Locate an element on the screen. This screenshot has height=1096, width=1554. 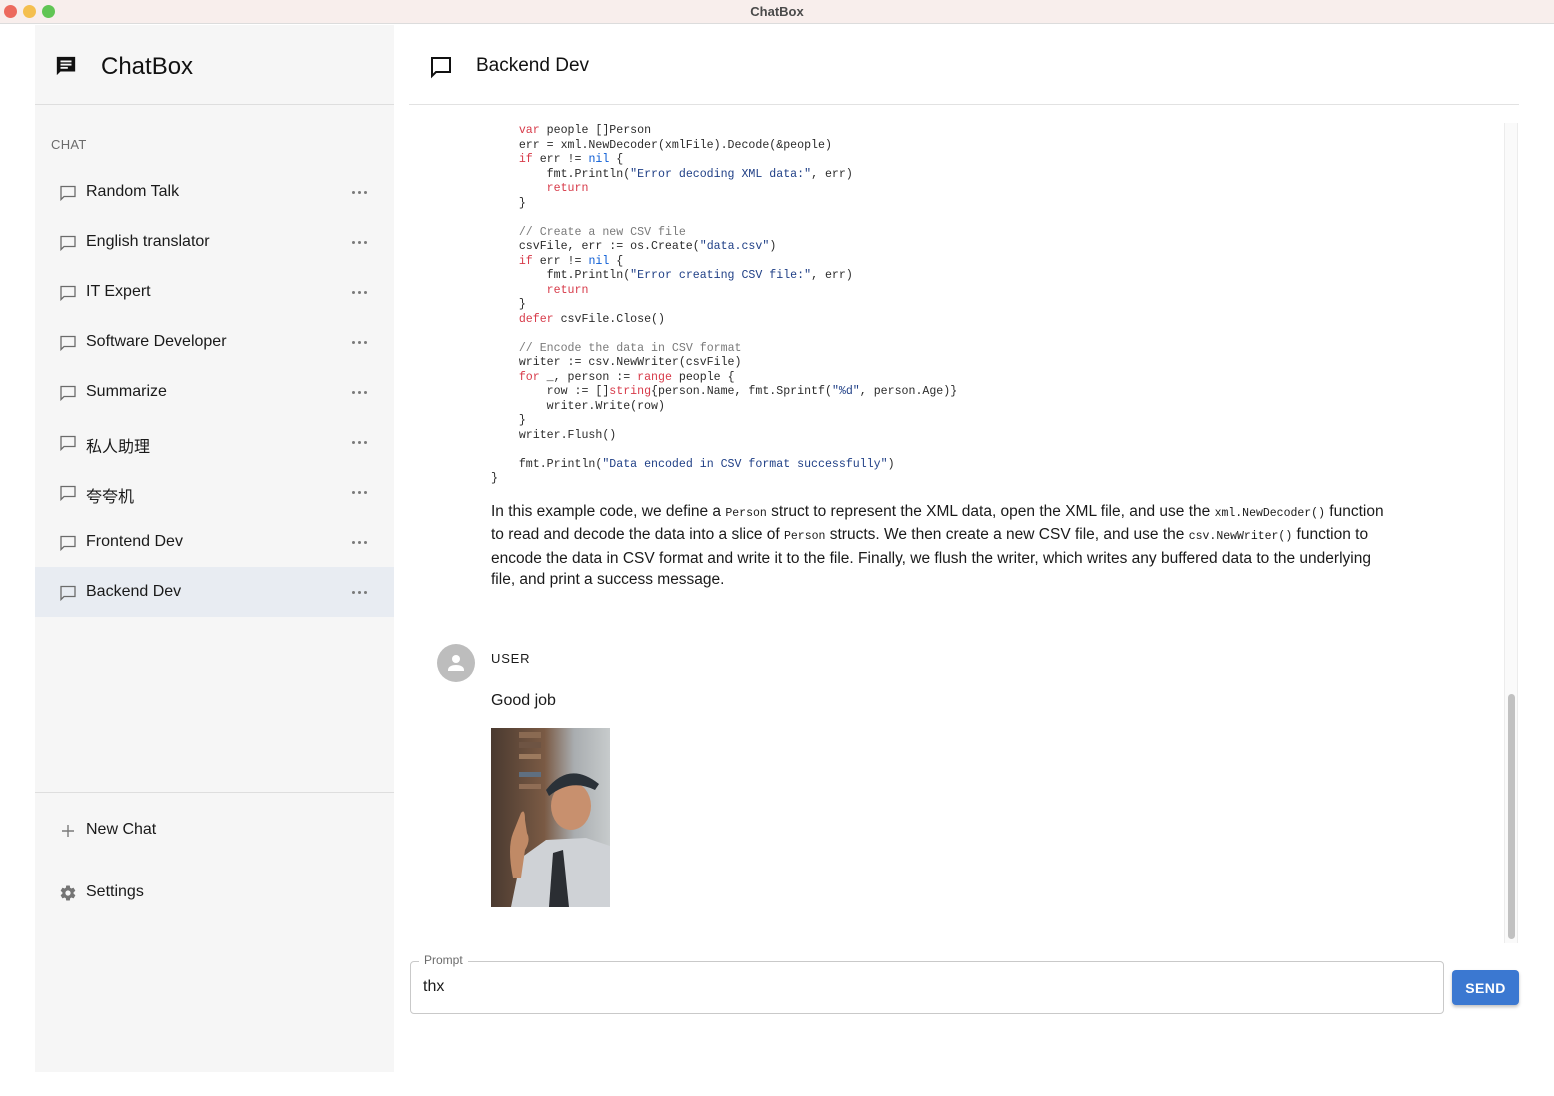
window-title: ChatBox is located at coordinates (777, 11).